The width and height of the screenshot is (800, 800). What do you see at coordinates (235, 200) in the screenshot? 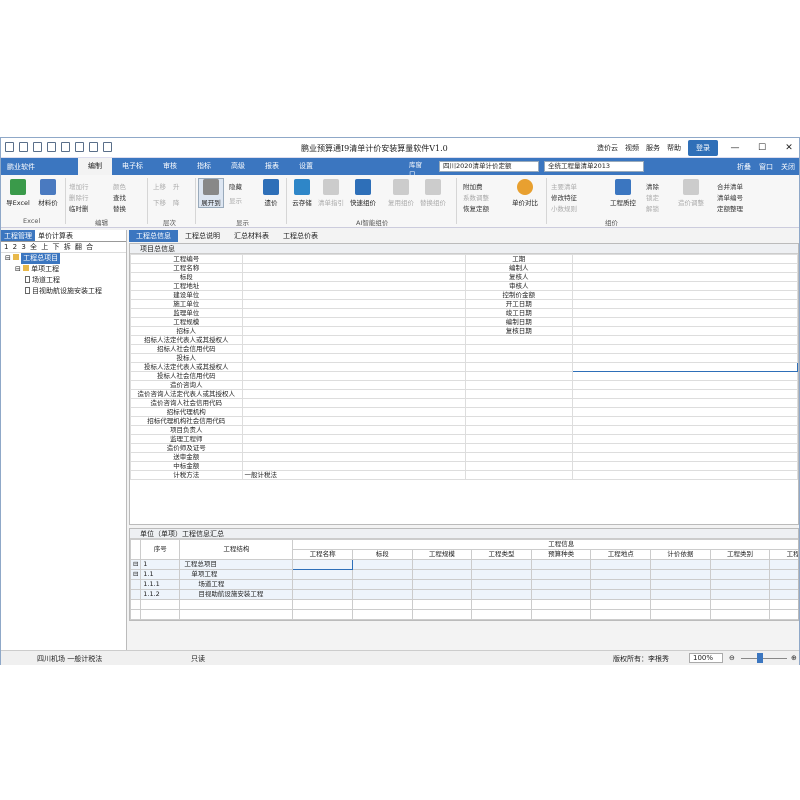
I see `show-button: 显示` at bounding box center [235, 200].